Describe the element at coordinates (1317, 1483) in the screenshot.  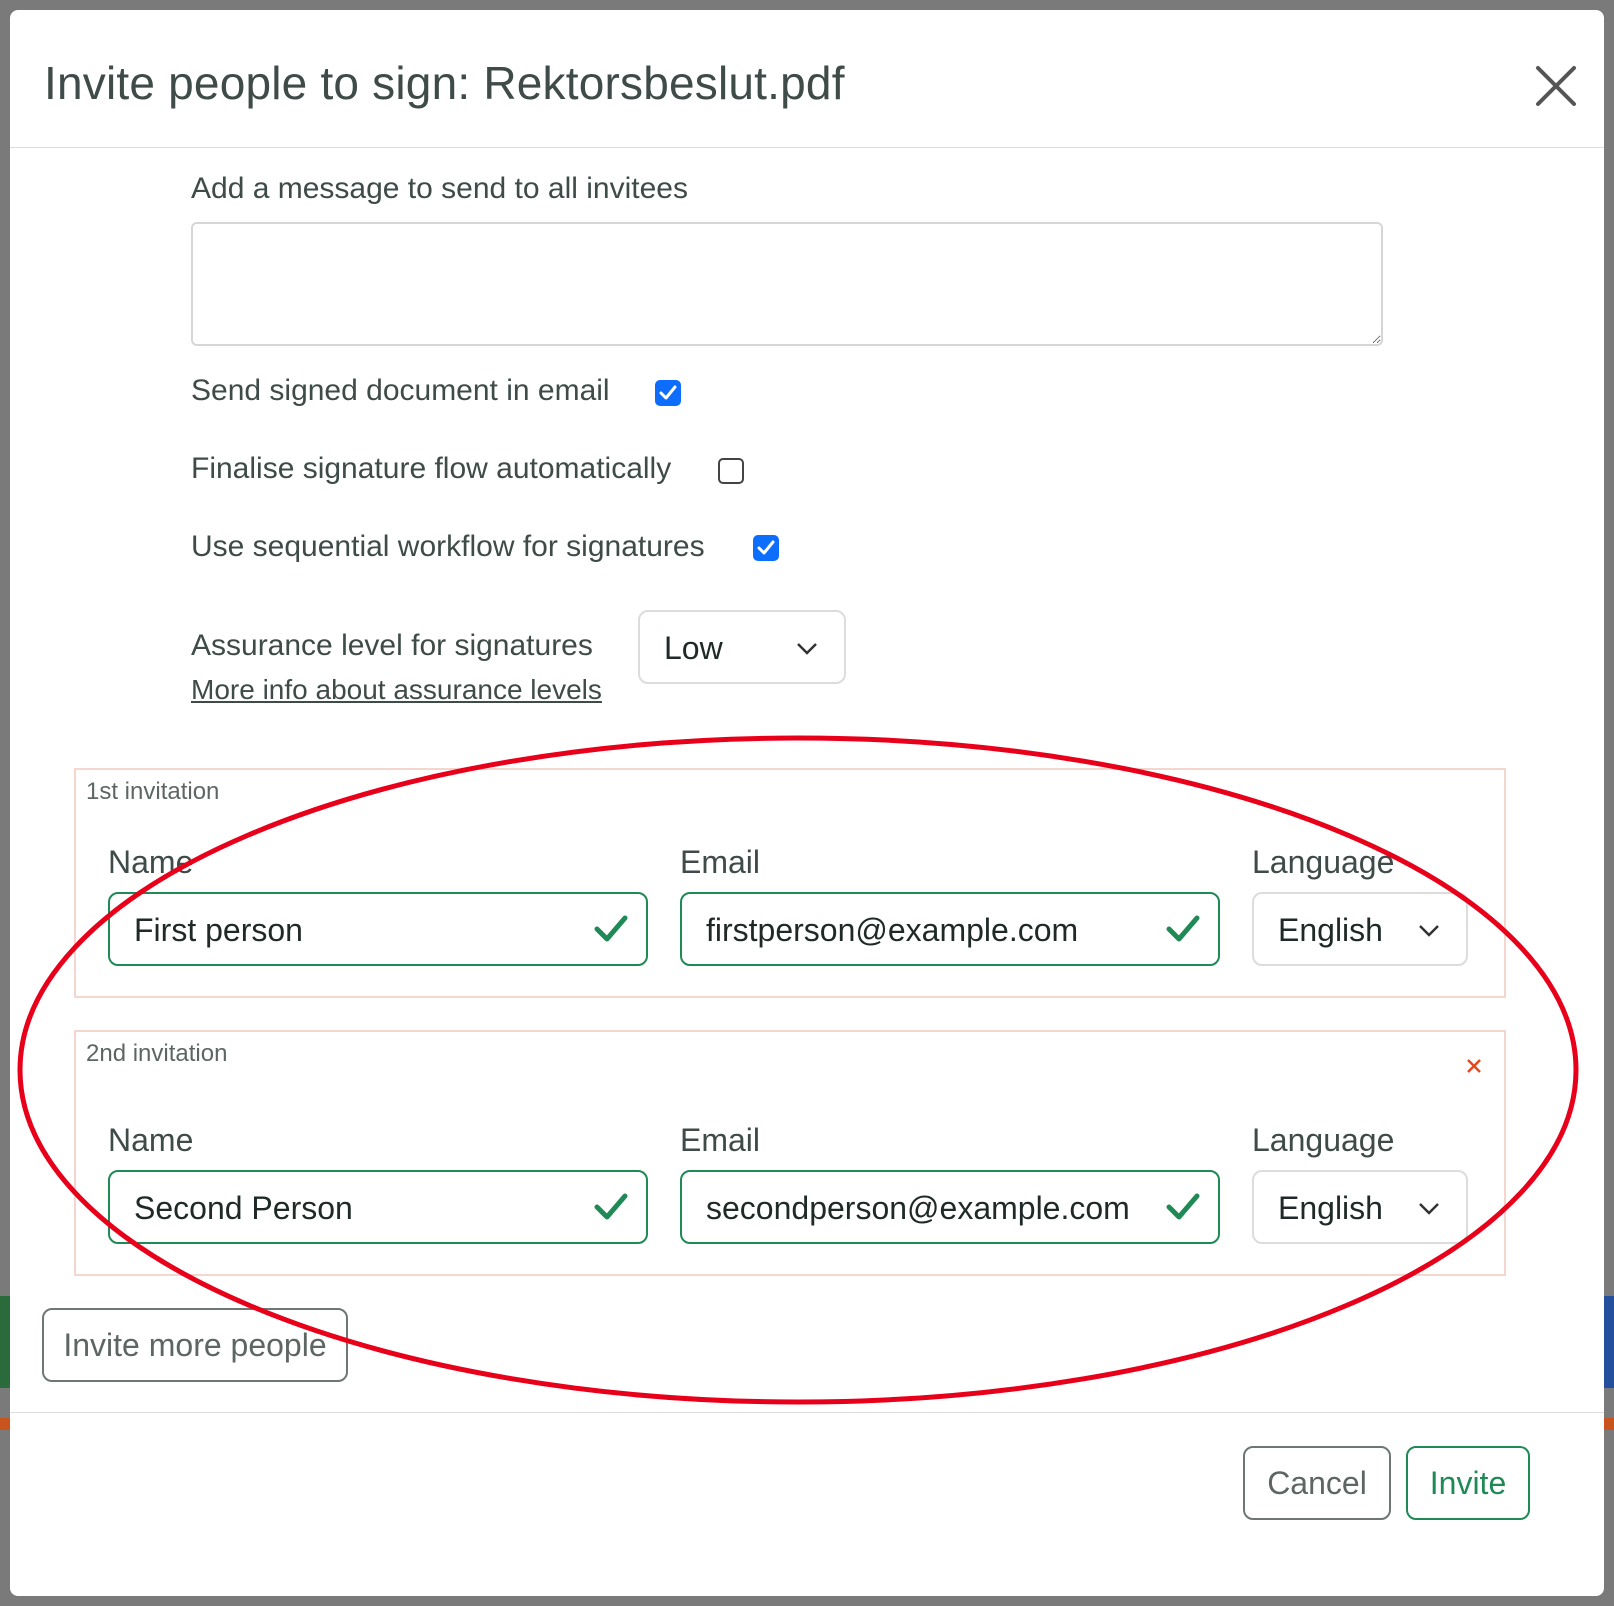
I see `cancel-button: Cancel` at that location.